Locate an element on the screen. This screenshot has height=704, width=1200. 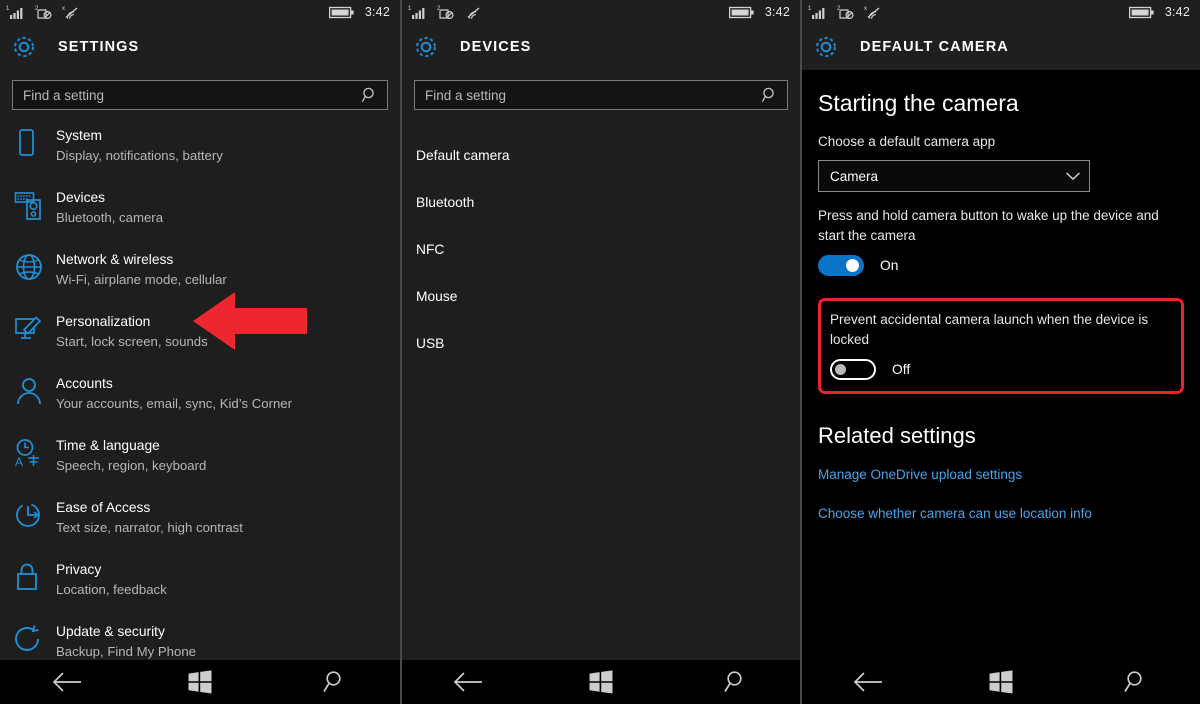
app-title-default-camera: DEFAULT CAMERA is located at coordinates (934, 47).